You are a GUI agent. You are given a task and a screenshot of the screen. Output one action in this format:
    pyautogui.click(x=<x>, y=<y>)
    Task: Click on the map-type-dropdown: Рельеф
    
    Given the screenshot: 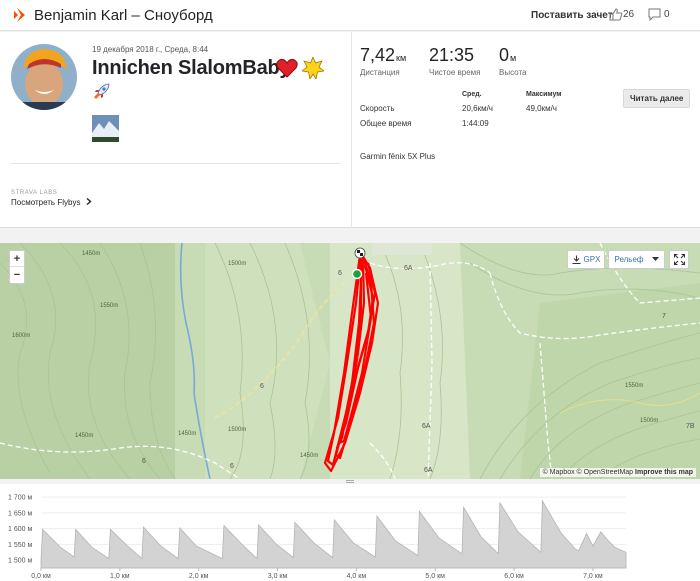 What is the action you would take?
    pyautogui.click(x=636, y=259)
    